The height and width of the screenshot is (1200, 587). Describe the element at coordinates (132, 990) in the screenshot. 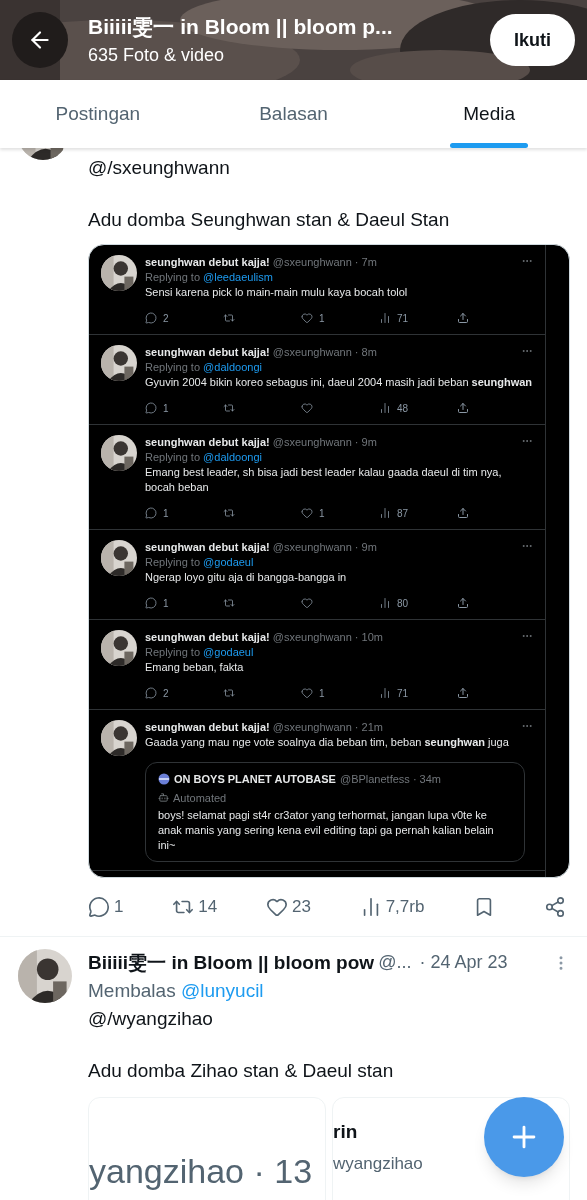

I see `reply-label: Membalas` at that location.